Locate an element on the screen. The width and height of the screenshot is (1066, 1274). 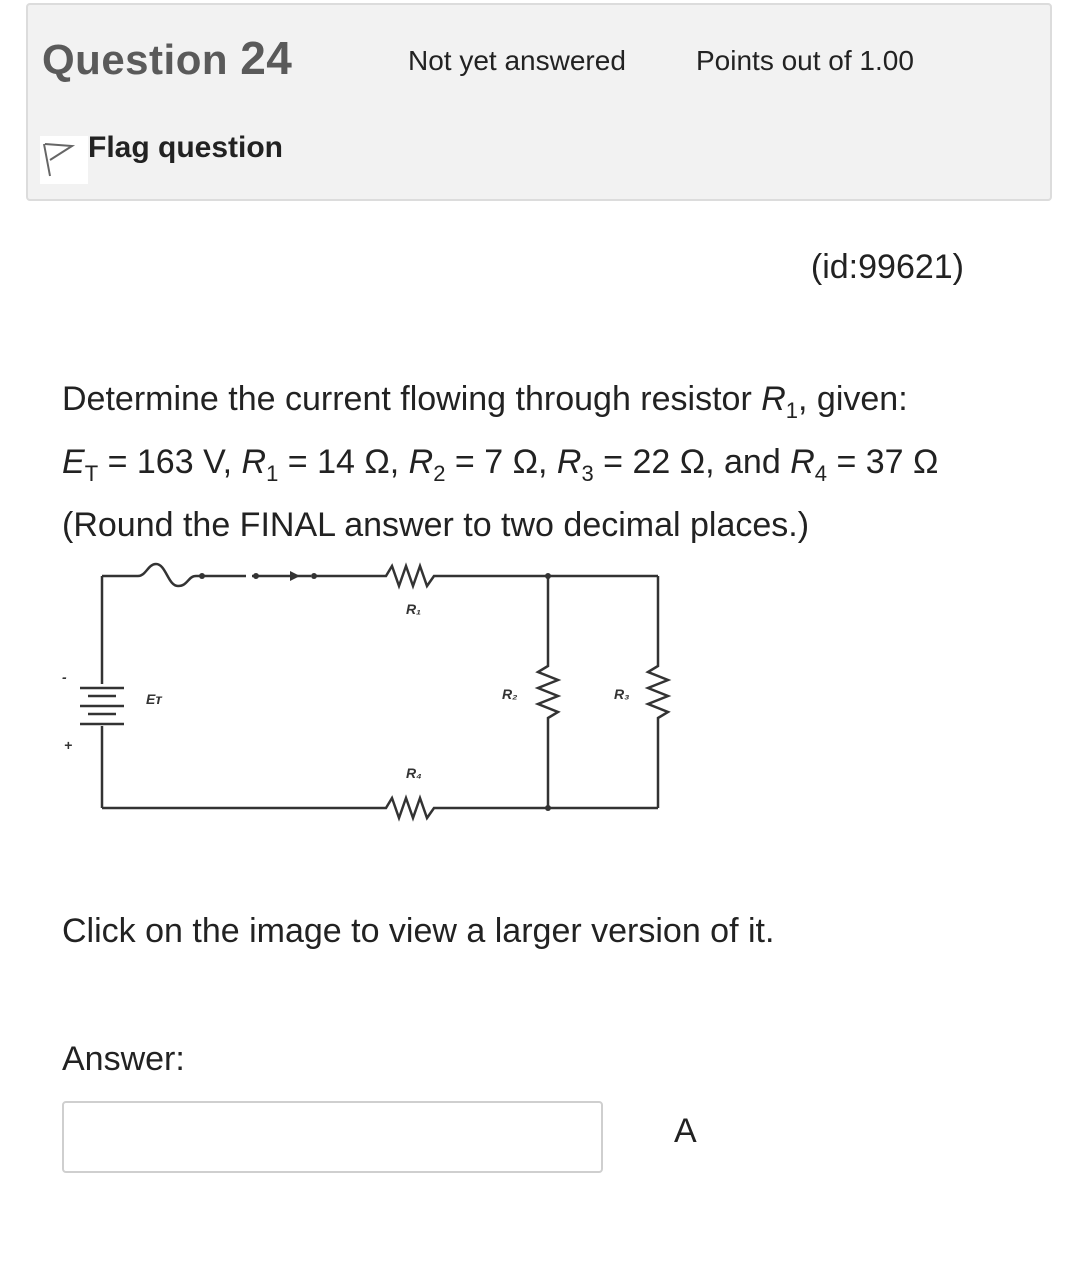
given-sub: 1 is located at coordinates (272, 473).